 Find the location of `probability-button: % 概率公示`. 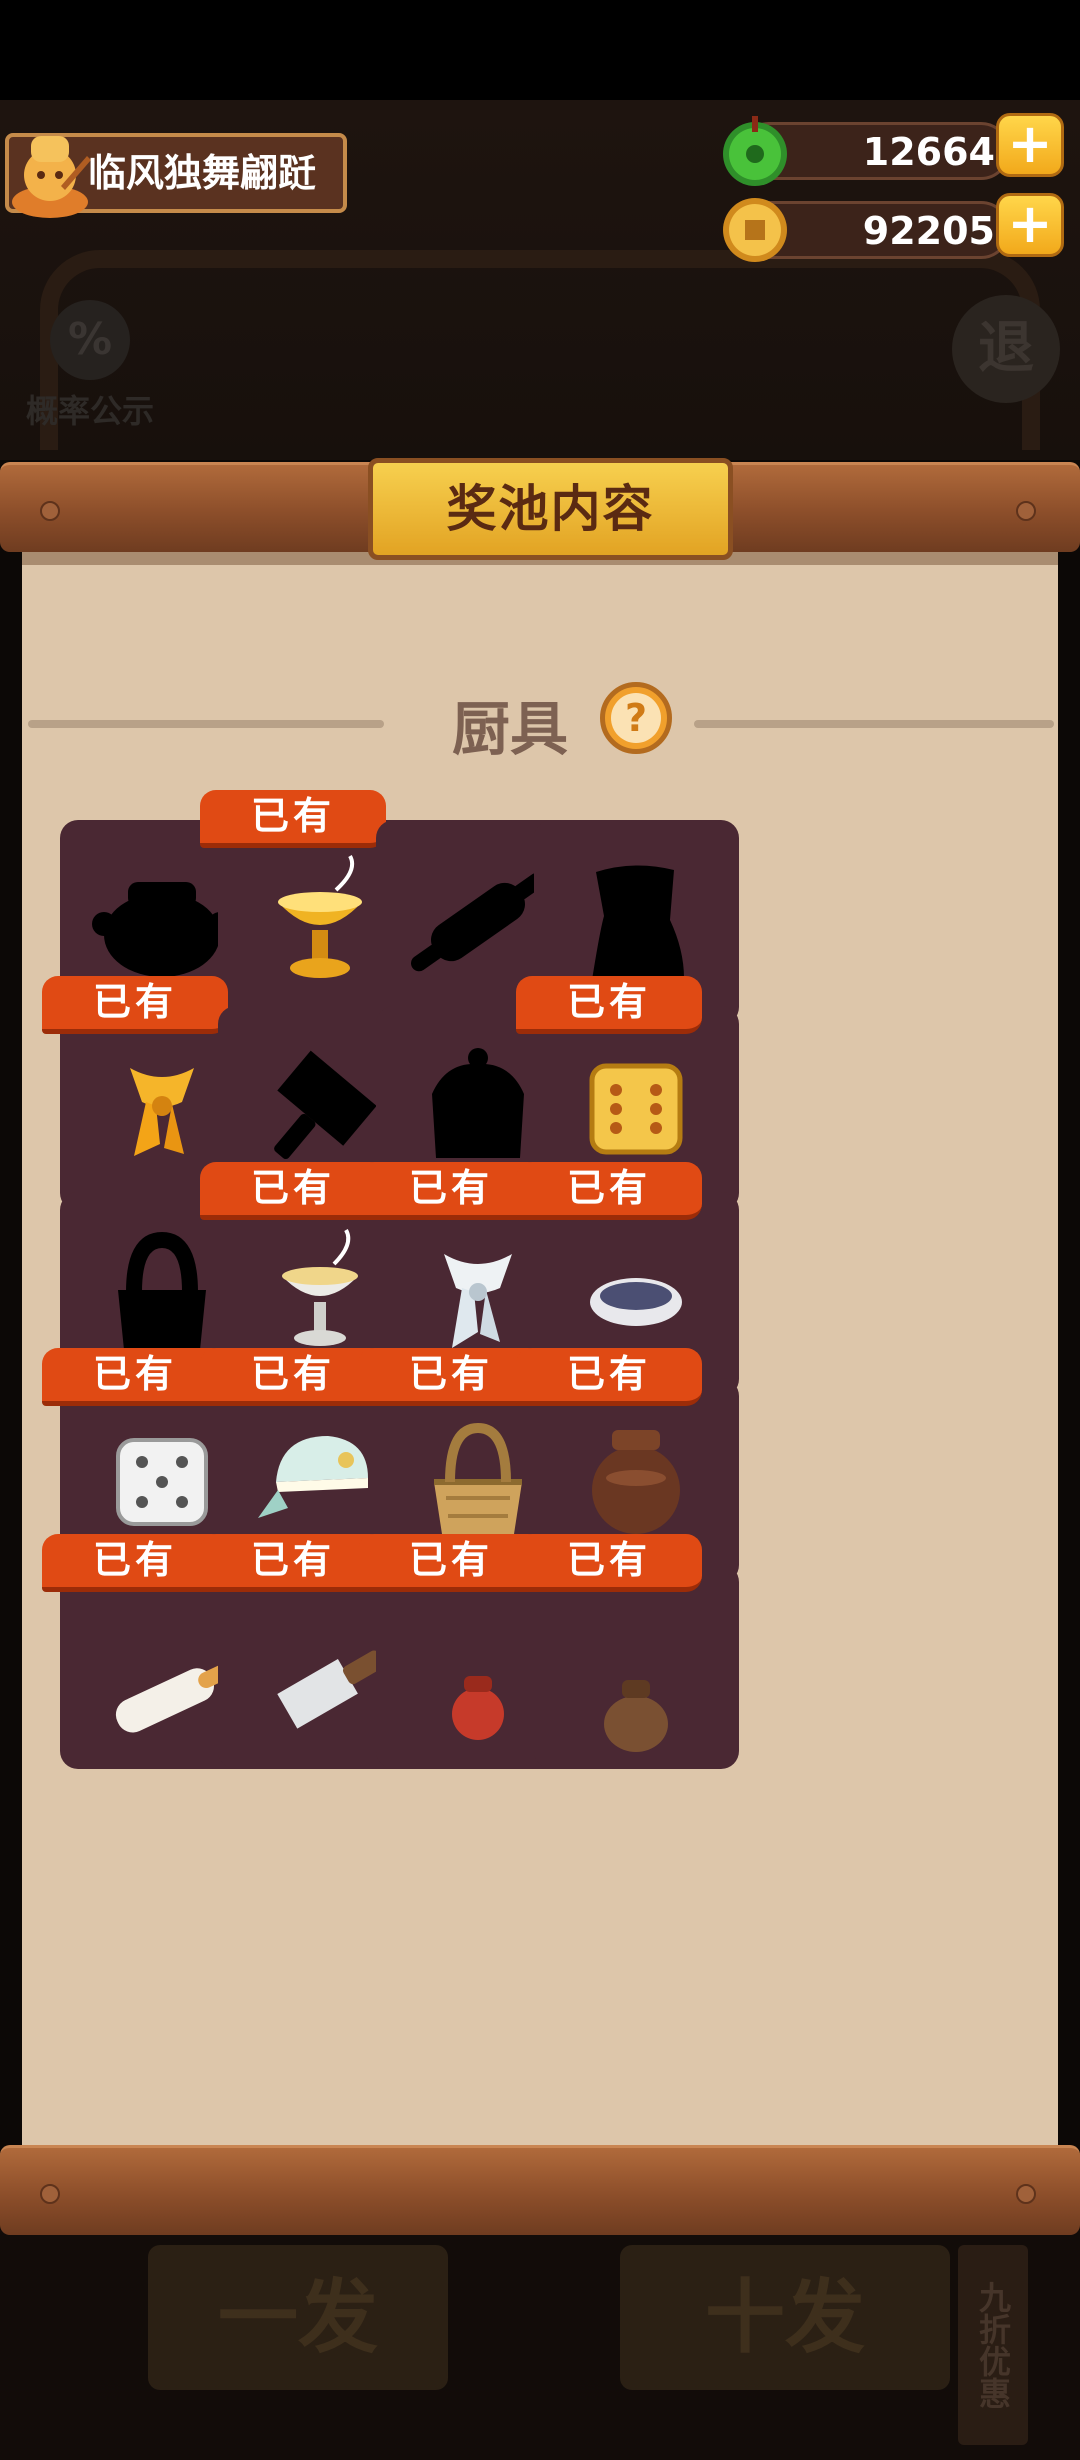

probability-button: % 概率公示 is located at coordinates (90, 366).